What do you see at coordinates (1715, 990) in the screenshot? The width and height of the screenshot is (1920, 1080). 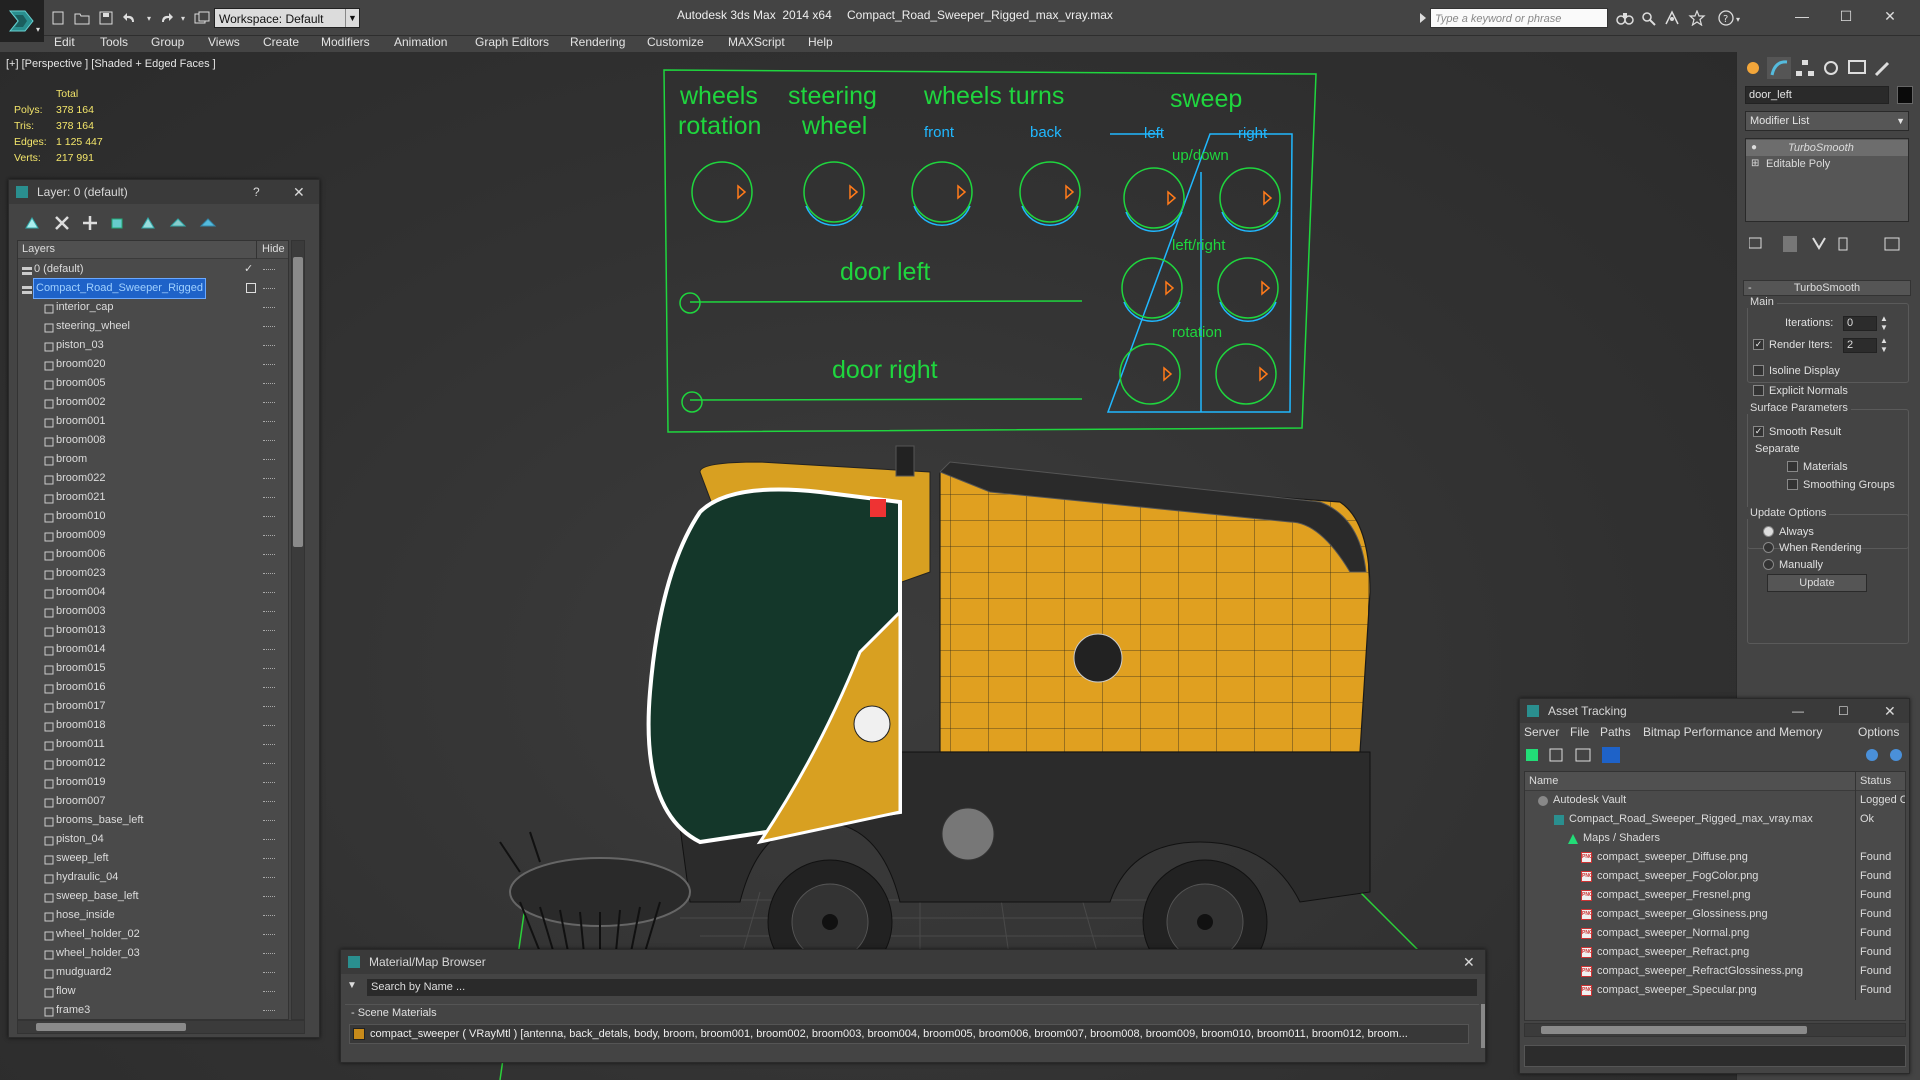 I see `asset-row: PNG compact_sweeper_Specular.png Found` at bounding box center [1715, 990].